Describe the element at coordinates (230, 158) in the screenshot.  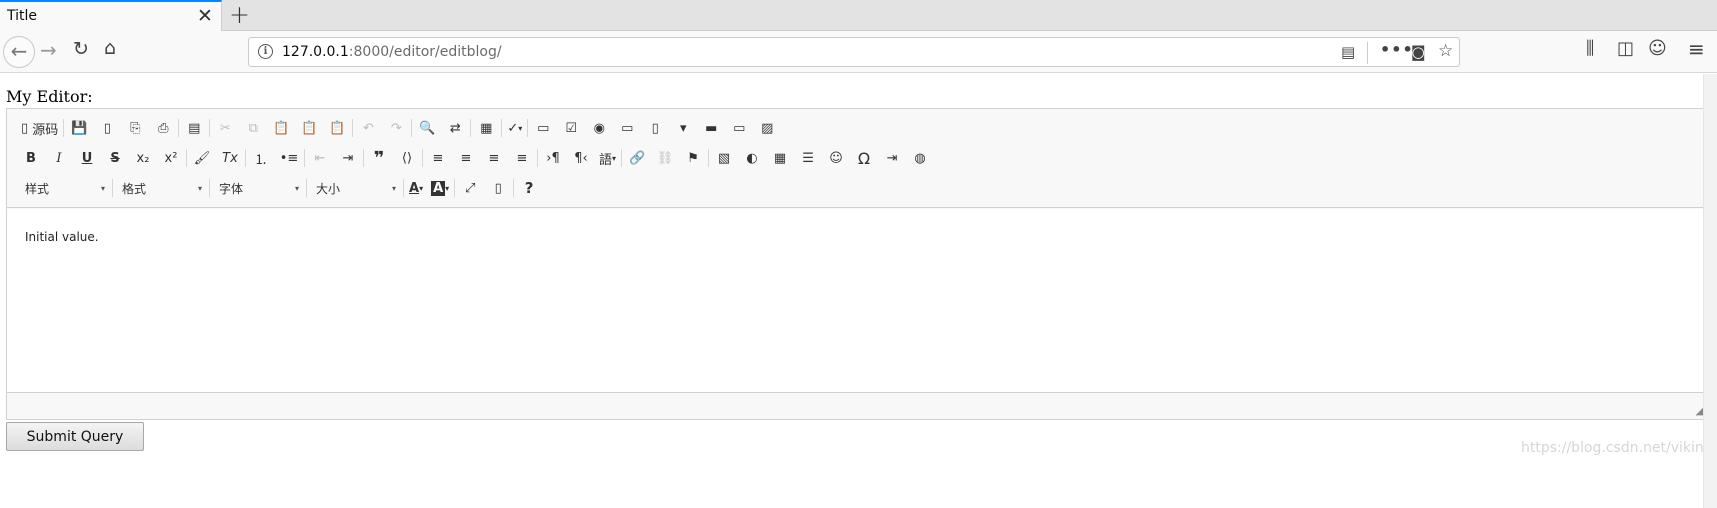
I see `remove-format-icon: Tx` at that location.